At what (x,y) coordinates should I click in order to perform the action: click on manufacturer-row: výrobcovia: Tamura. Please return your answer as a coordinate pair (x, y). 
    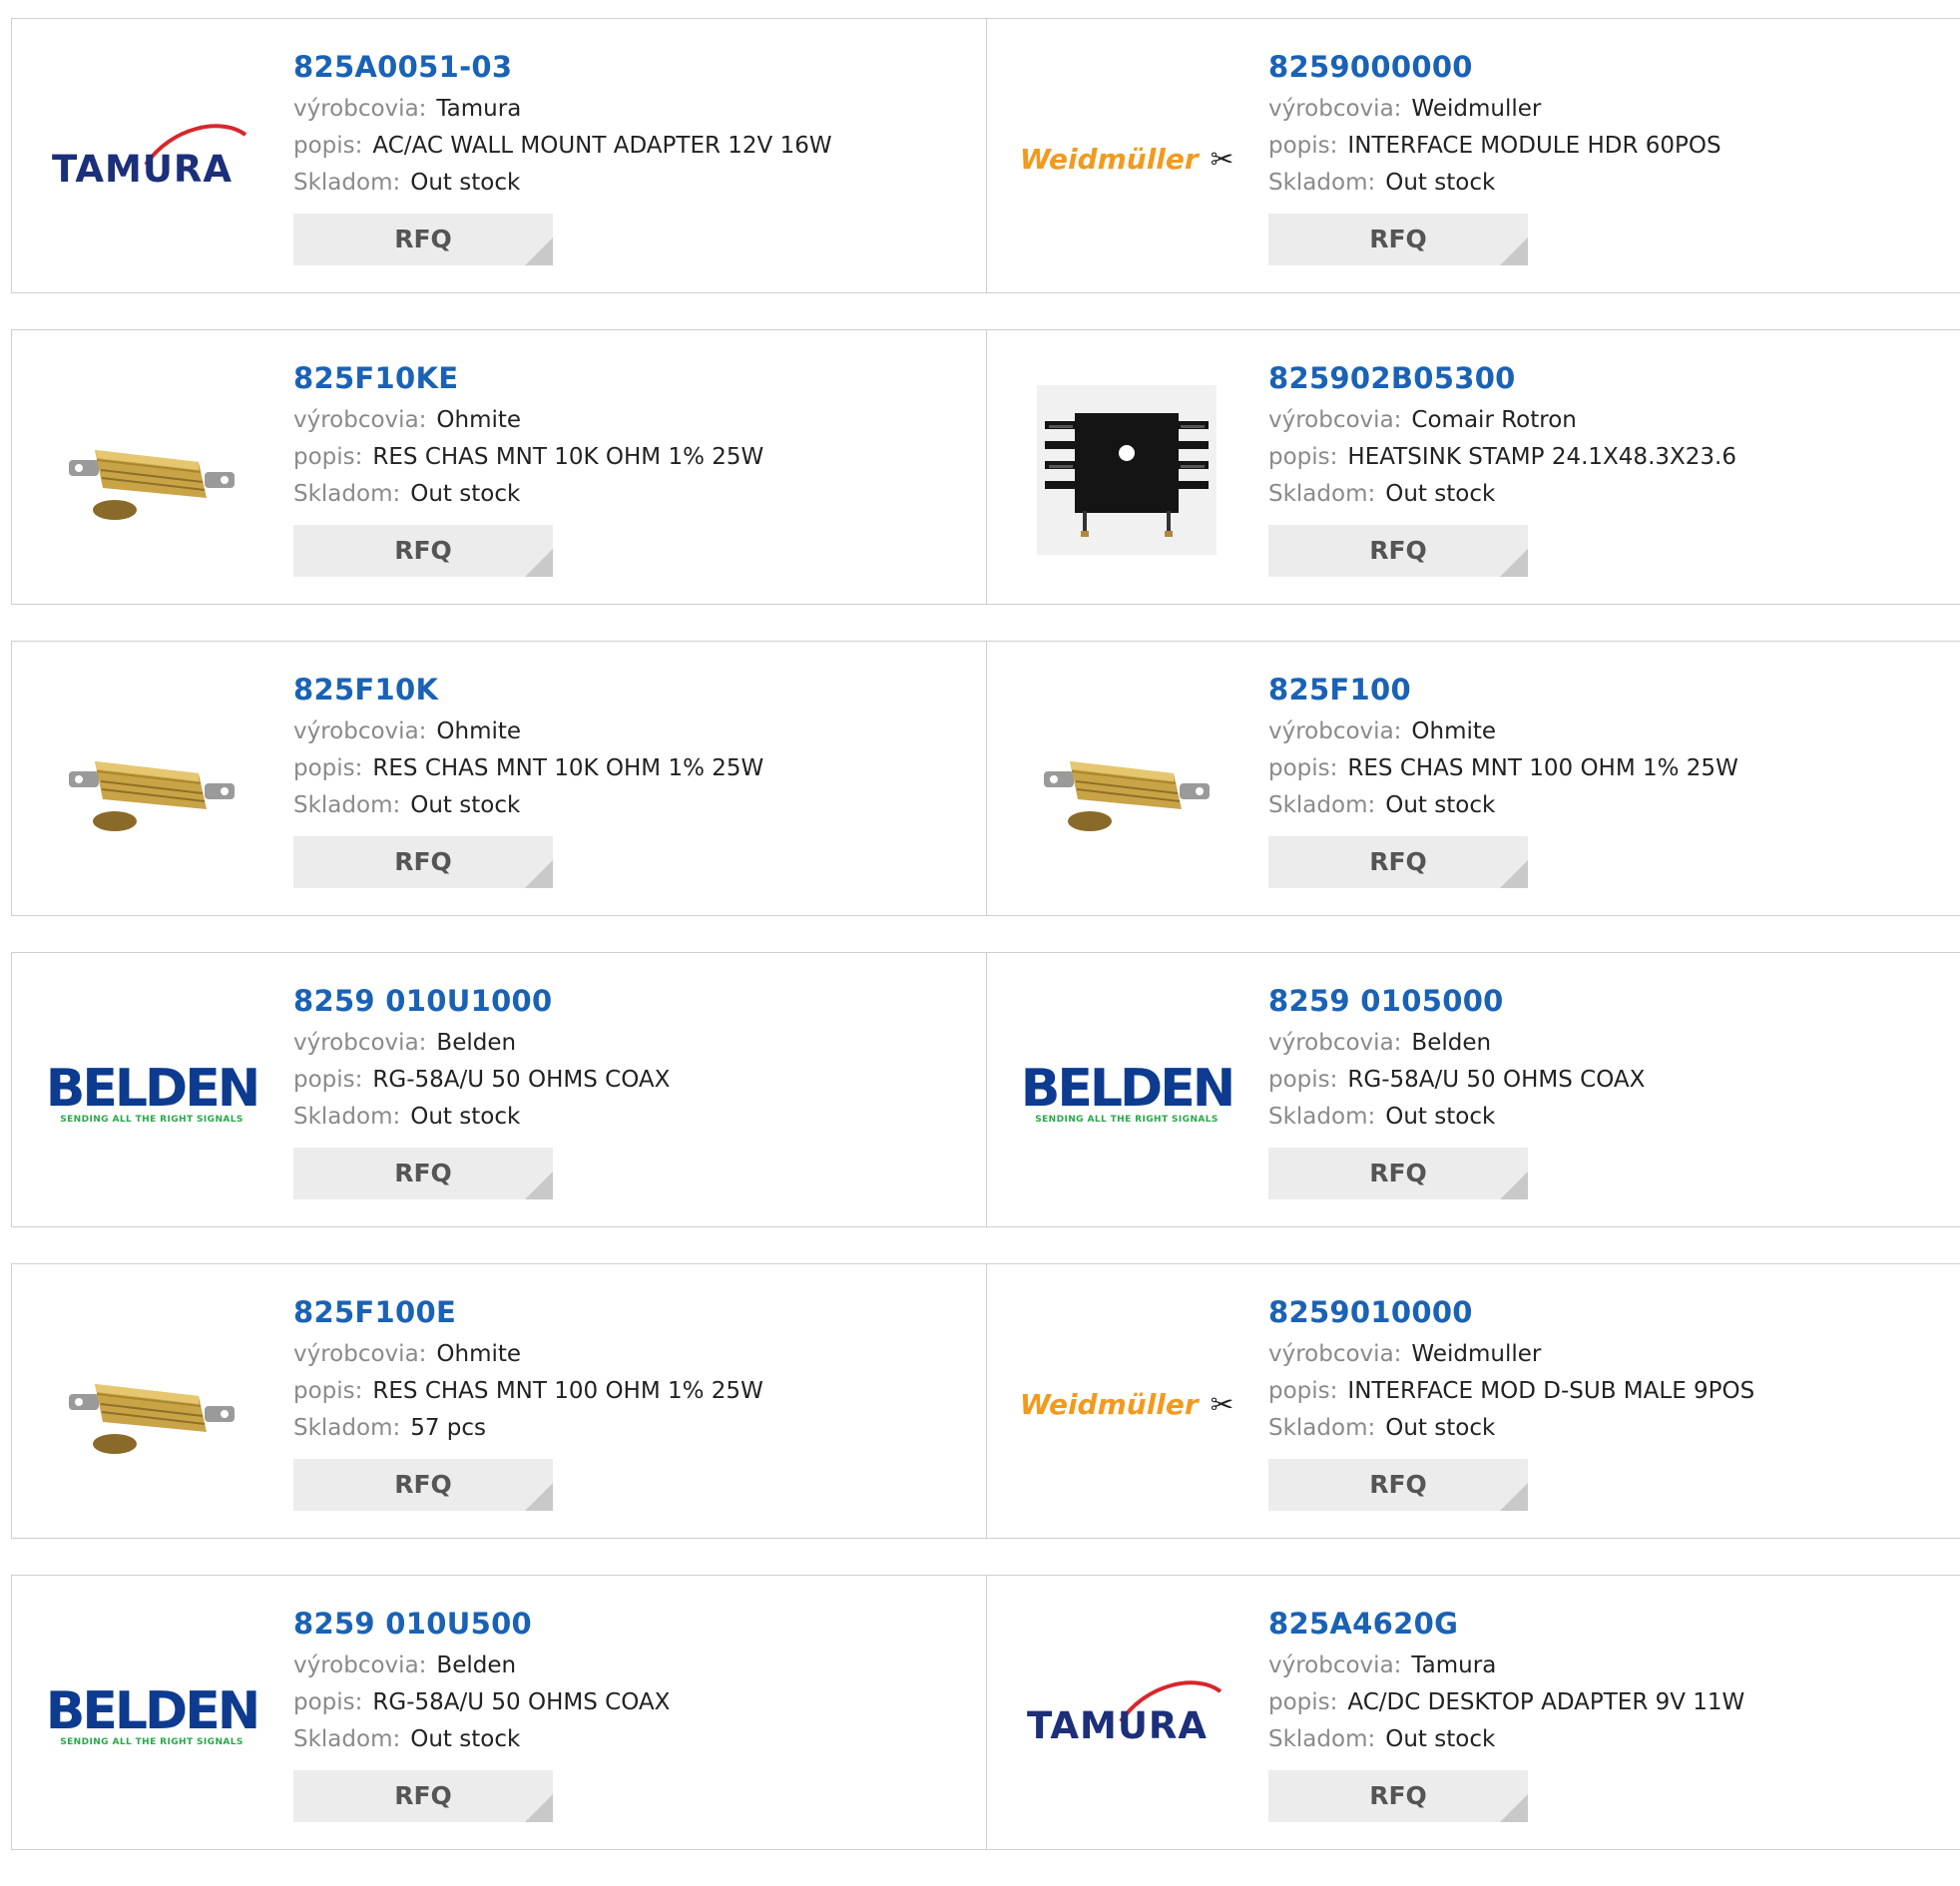
    Looking at the image, I should click on (1506, 1666).